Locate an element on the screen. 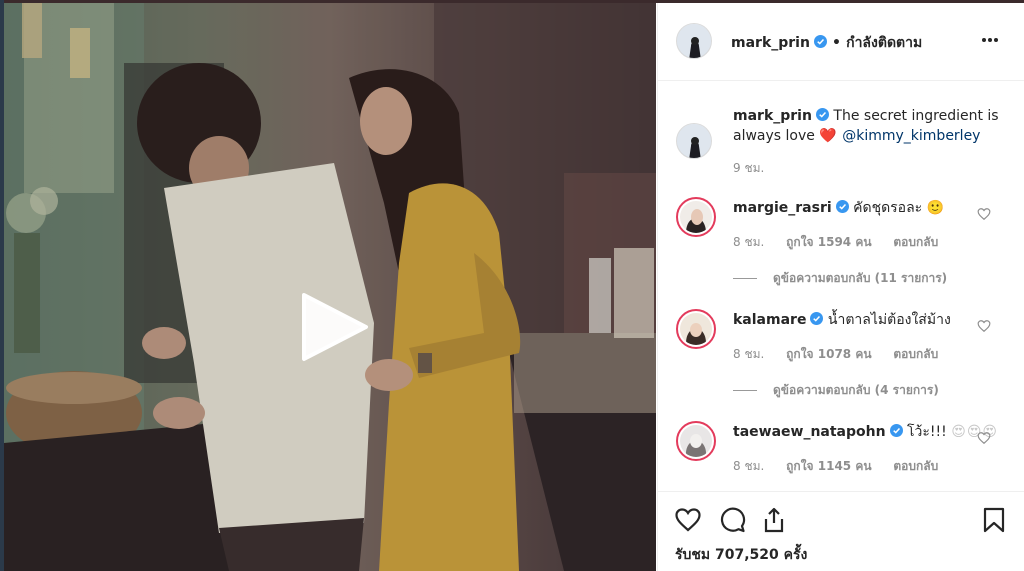 This screenshot has width=1024, height=571. comment-text-block: taewaew_natapohn โว้ะ!!! 😍😍😍 is located at coordinates (865, 432).